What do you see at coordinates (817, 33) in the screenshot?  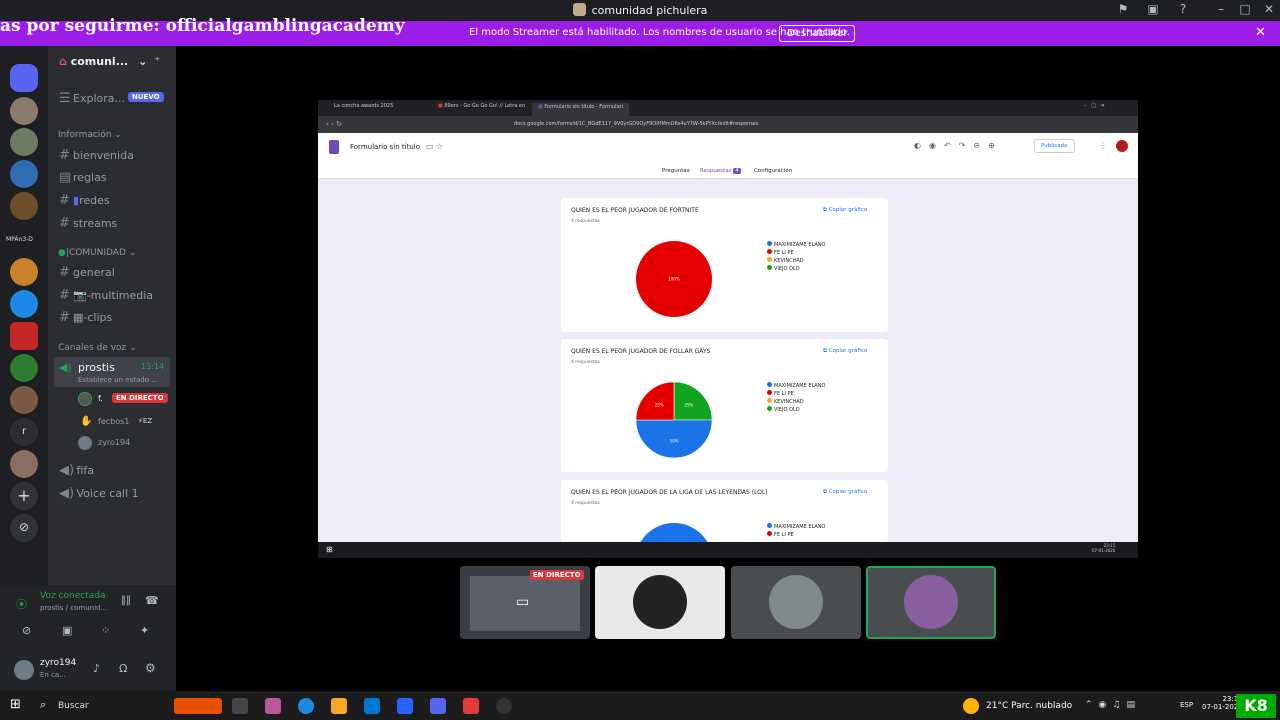 I see `disable-streamer-button: Deshabilitar` at bounding box center [817, 33].